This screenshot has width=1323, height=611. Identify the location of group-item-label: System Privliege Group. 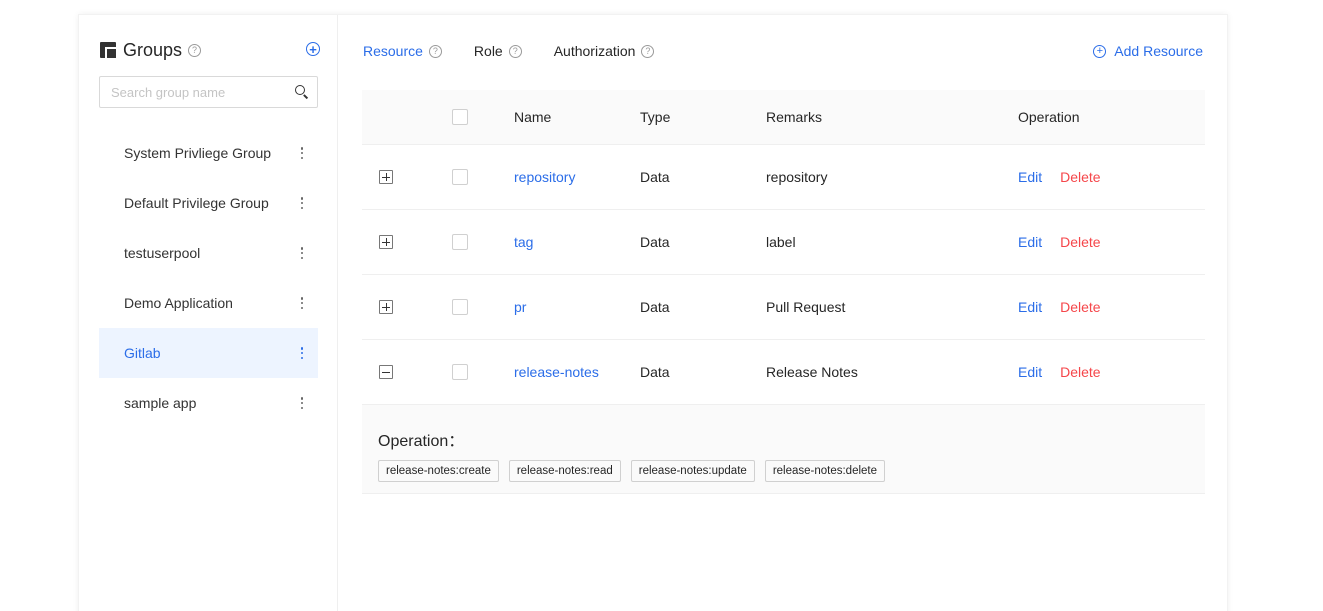
(198, 153).